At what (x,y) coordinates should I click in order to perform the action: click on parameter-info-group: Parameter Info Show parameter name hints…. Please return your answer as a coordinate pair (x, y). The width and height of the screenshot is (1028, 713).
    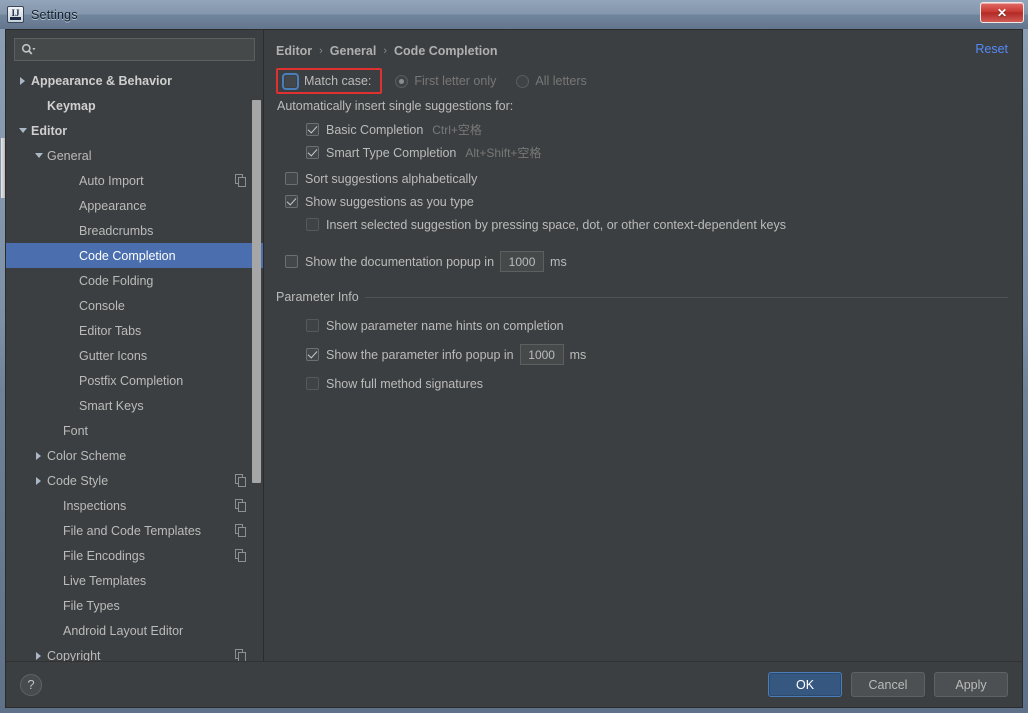
    Looking at the image, I should click on (642, 341).